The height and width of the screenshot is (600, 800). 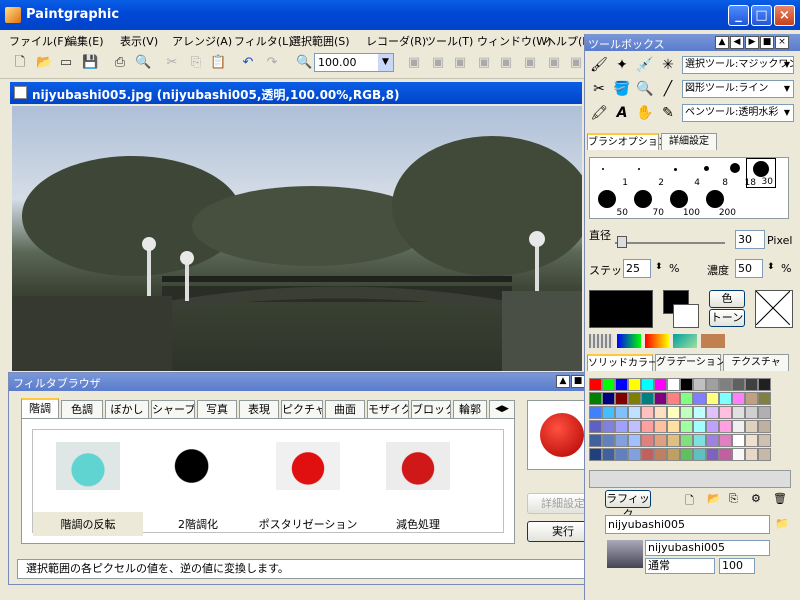 I want to click on tab-outline: 輪郭, so click(x=470, y=409).